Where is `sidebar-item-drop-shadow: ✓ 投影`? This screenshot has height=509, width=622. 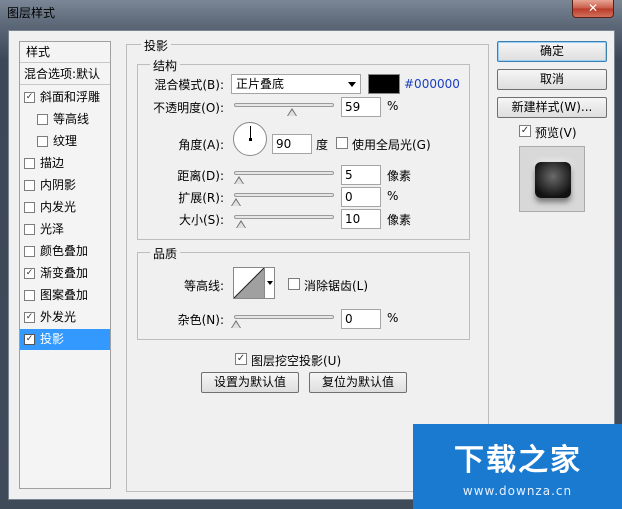
sidebar-item-drop-shadow: ✓ 投影 is located at coordinates (65, 339).